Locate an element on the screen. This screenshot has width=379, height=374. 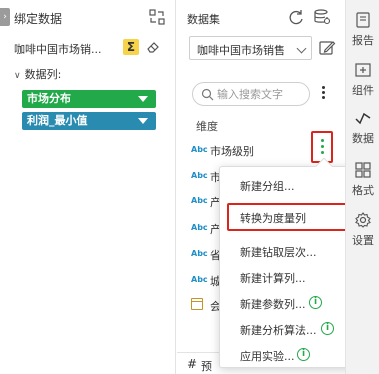
format-icon is located at coordinates (363, 170).